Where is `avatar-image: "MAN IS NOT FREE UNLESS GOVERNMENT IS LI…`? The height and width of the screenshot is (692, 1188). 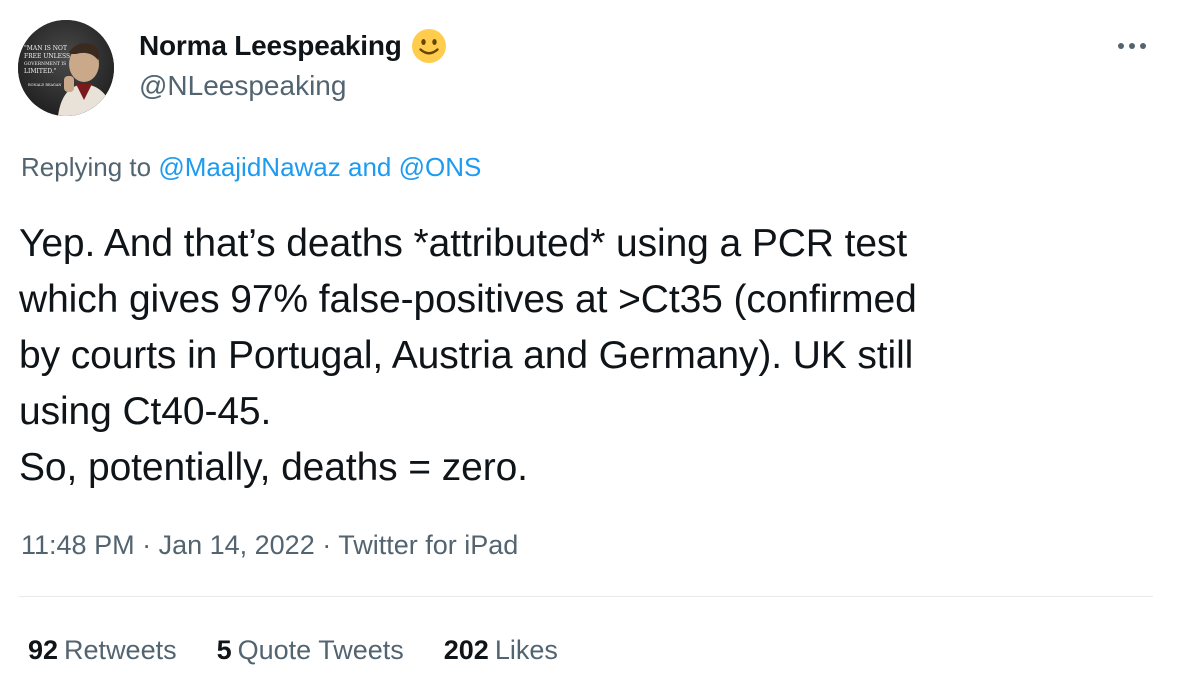 avatar-image: "MAN IS NOT FREE UNLESS GOVERNMENT IS LI… is located at coordinates (66, 68).